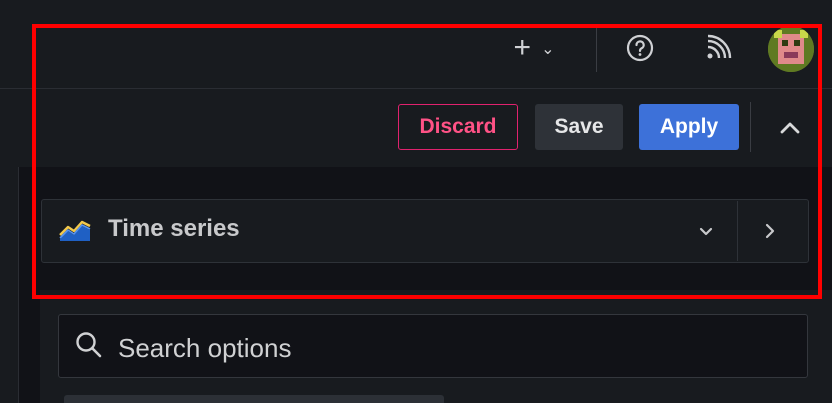 This screenshot has width=832, height=403. What do you see at coordinates (596, 50) in the screenshot?
I see `navbar-separator` at bounding box center [596, 50].